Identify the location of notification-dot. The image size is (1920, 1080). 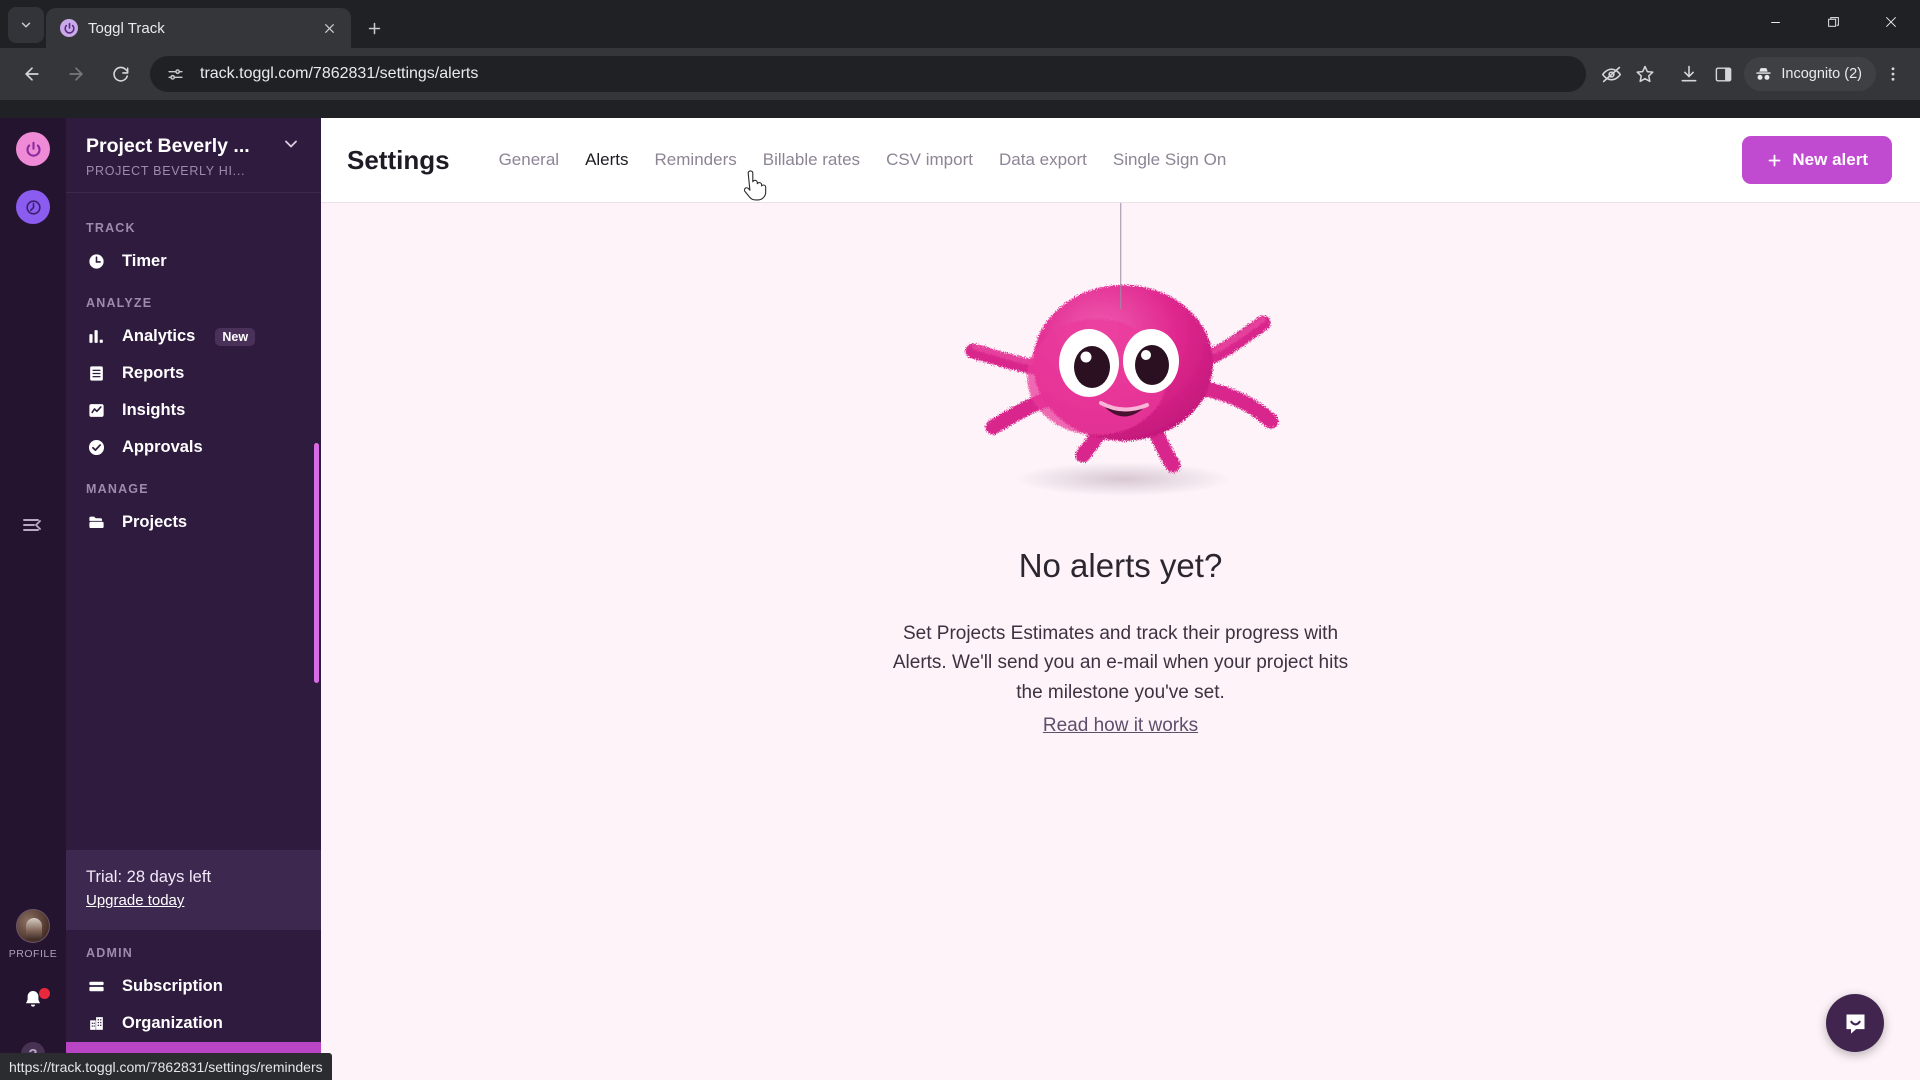
(44, 993).